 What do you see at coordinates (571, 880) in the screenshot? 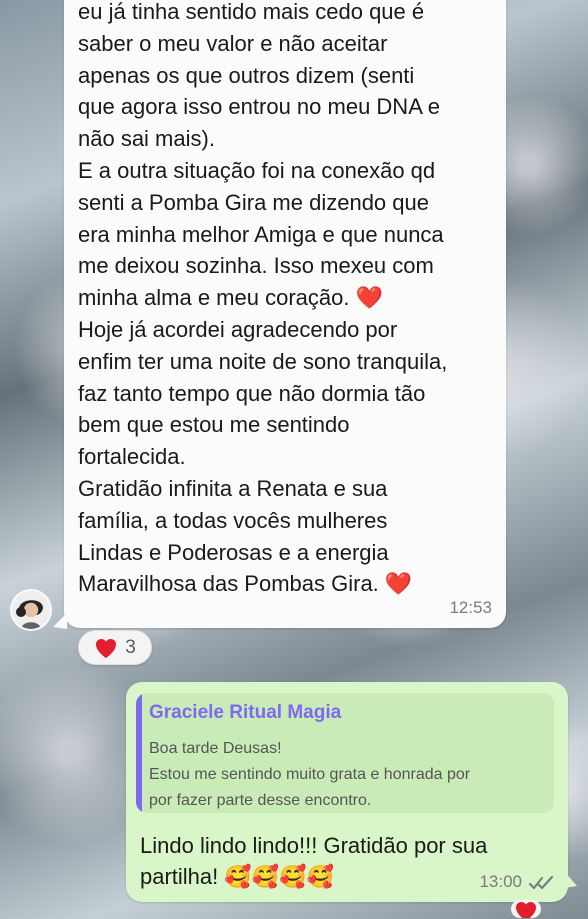
I see `outgoing-bubble-tail` at bounding box center [571, 880].